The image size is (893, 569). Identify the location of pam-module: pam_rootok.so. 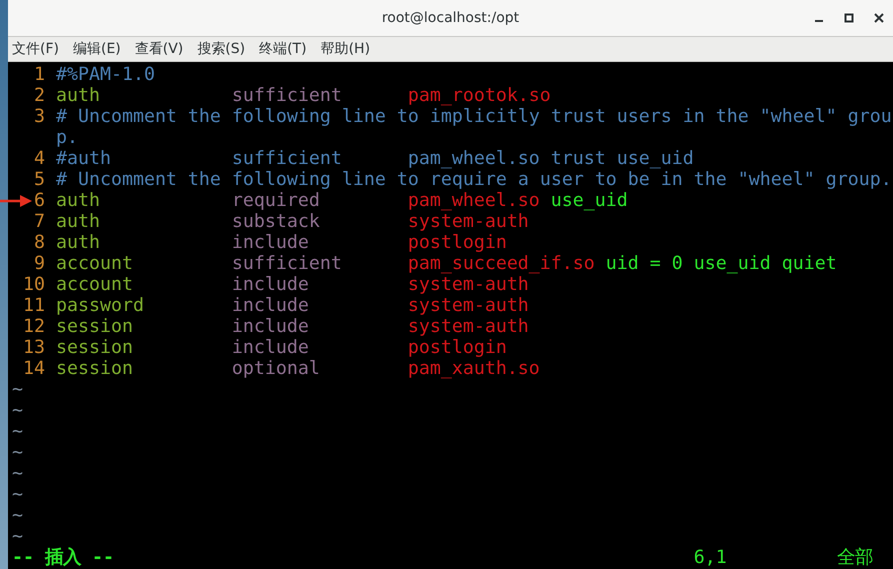
(479, 95).